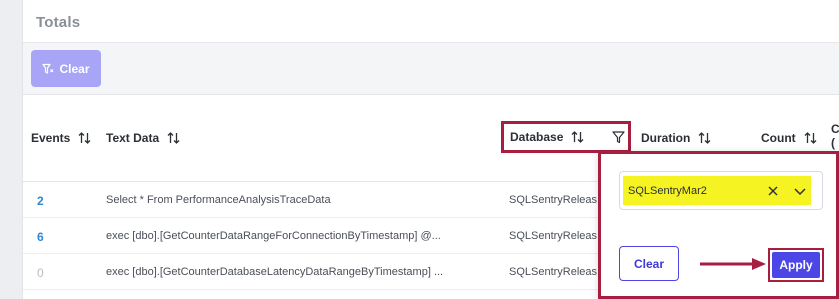  What do you see at coordinates (58, 22) in the screenshot?
I see `panel-title: Totals` at bounding box center [58, 22].